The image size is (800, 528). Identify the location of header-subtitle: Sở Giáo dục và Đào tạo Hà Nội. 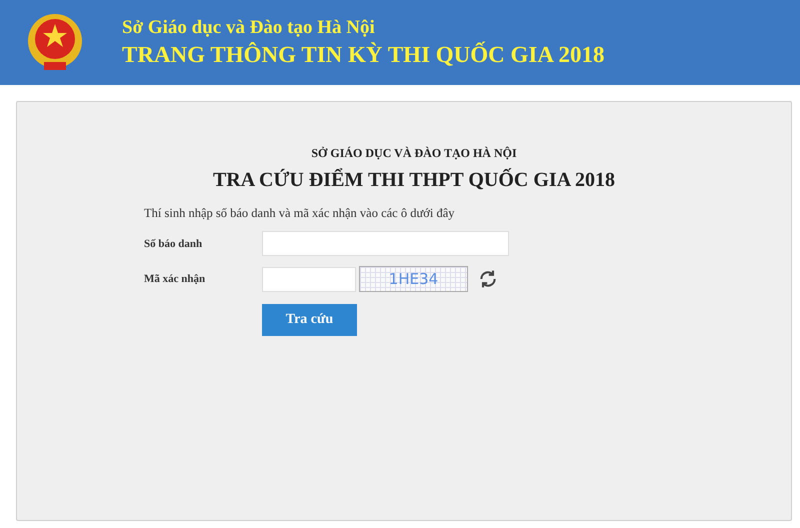
(249, 28).